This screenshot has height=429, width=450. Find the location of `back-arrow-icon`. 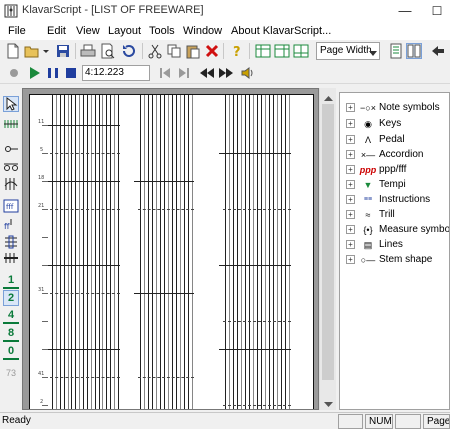

back-arrow-icon is located at coordinates (438, 51).